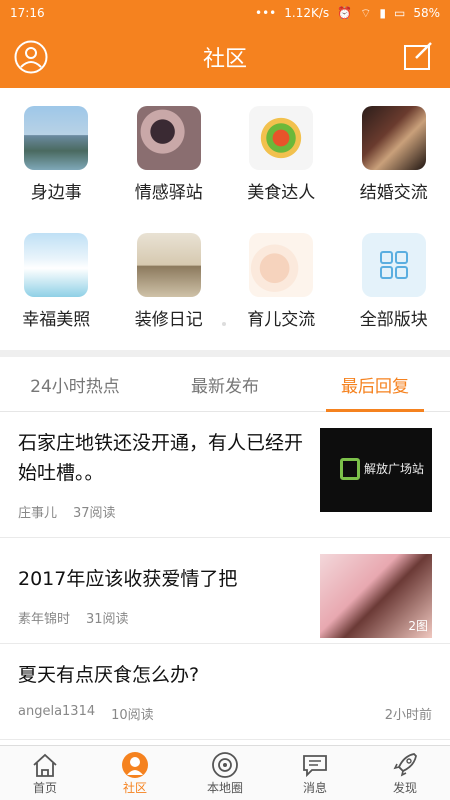  Describe the element at coordinates (56, 320) in the screenshot. I see `category-label: 幸福美照` at that location.